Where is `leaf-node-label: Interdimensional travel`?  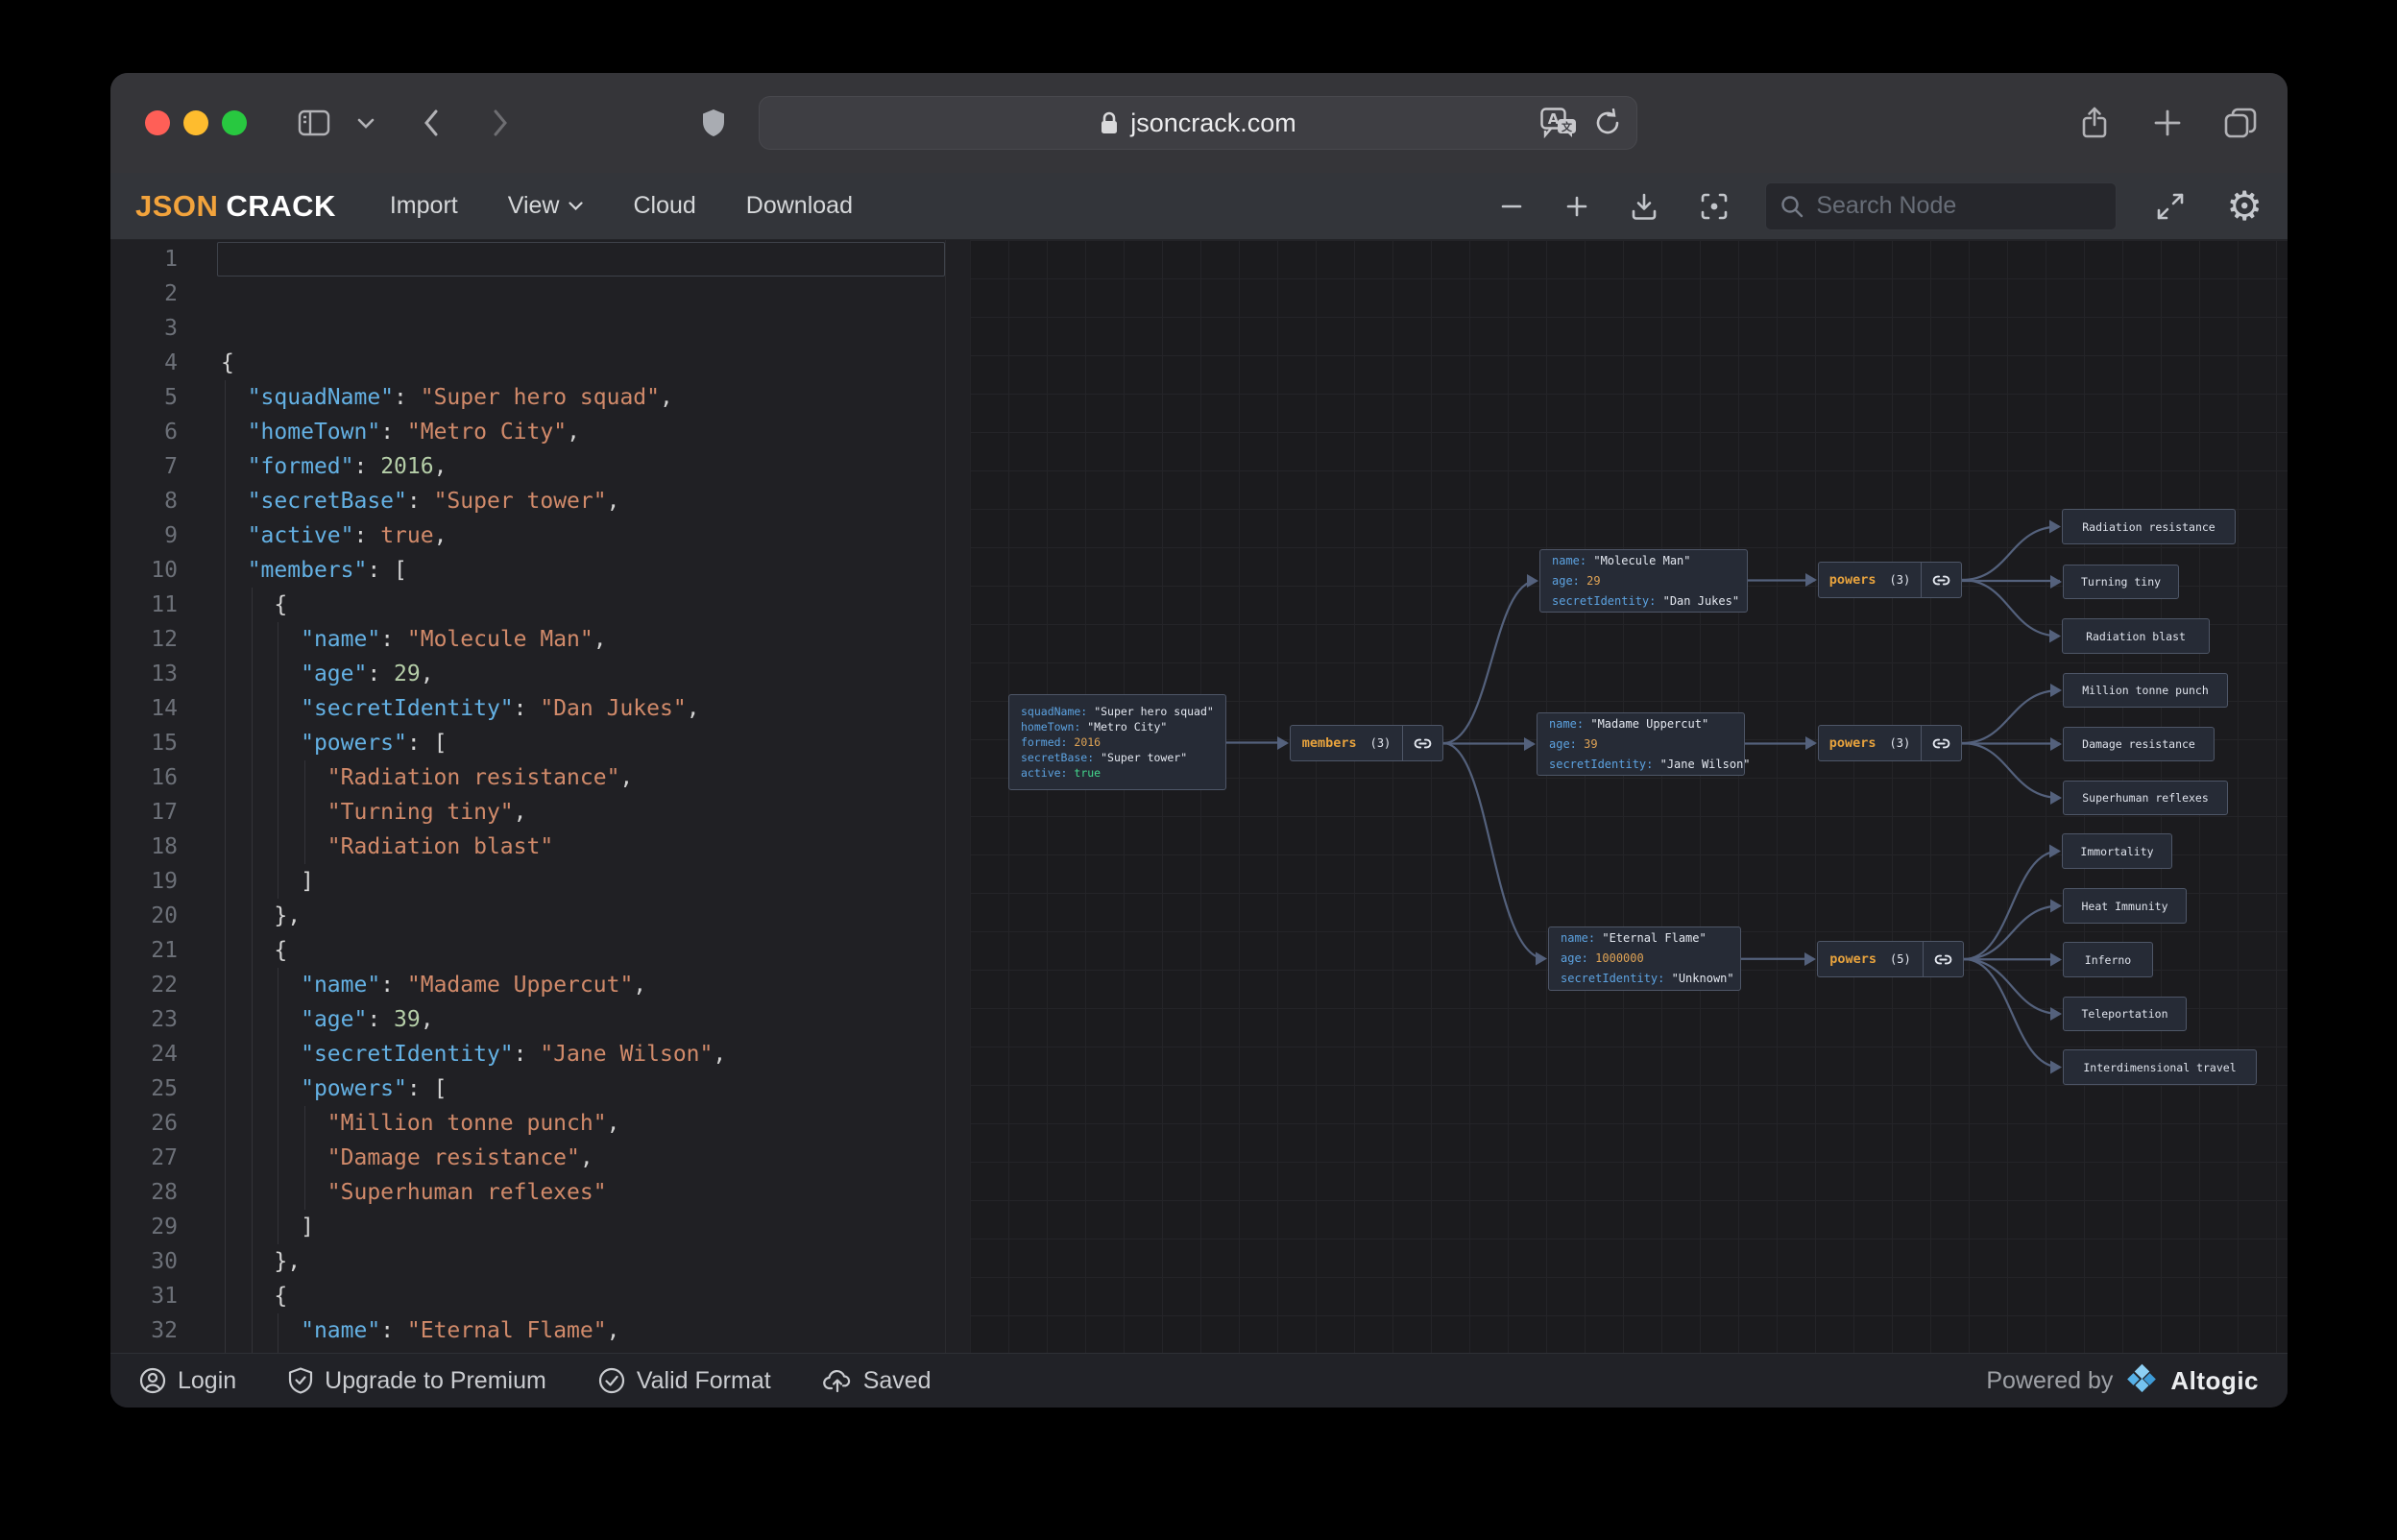
leaf-node-label: Interdimensional travel is located at coordinates (2160, 1067).